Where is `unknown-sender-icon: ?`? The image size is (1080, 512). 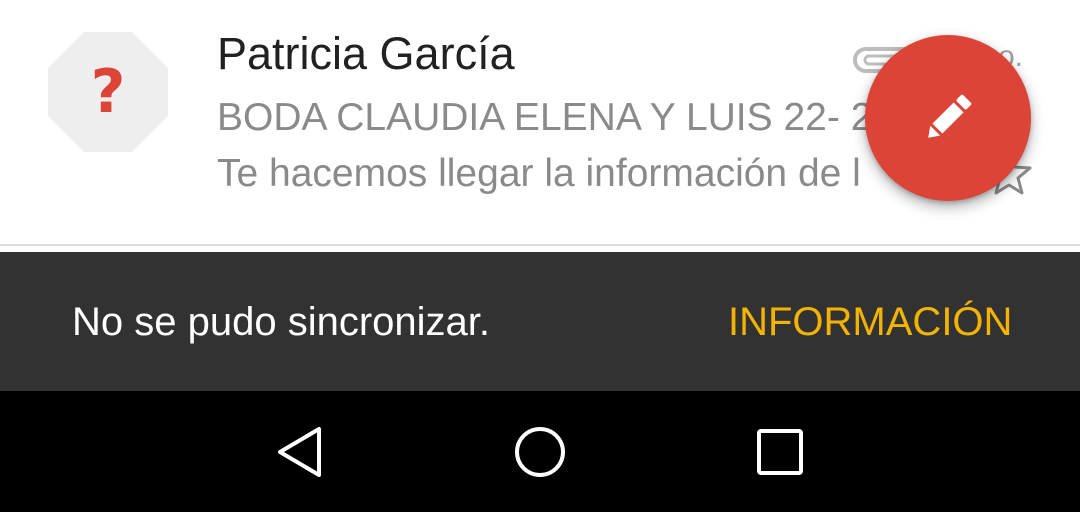
unknown-sender-icon: ? is located at coordinates (108, 92).